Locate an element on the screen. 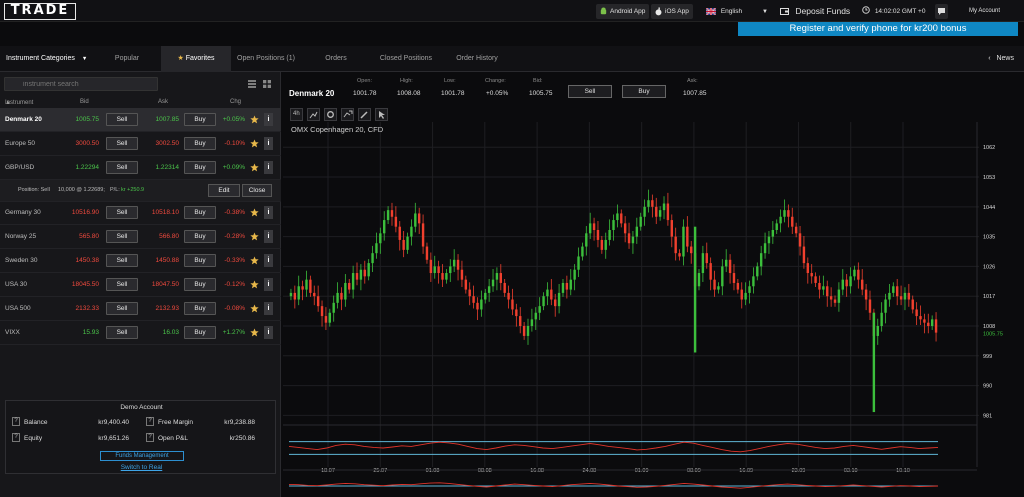  chart-type-tool is located at coordinates (313, 114).